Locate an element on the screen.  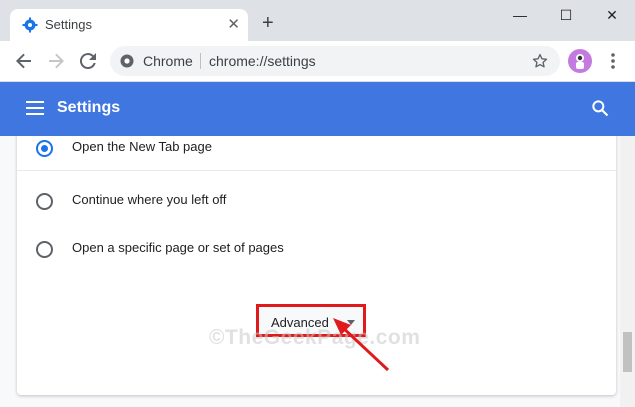
back-arrow-icon is located at coordinates (23, 61).